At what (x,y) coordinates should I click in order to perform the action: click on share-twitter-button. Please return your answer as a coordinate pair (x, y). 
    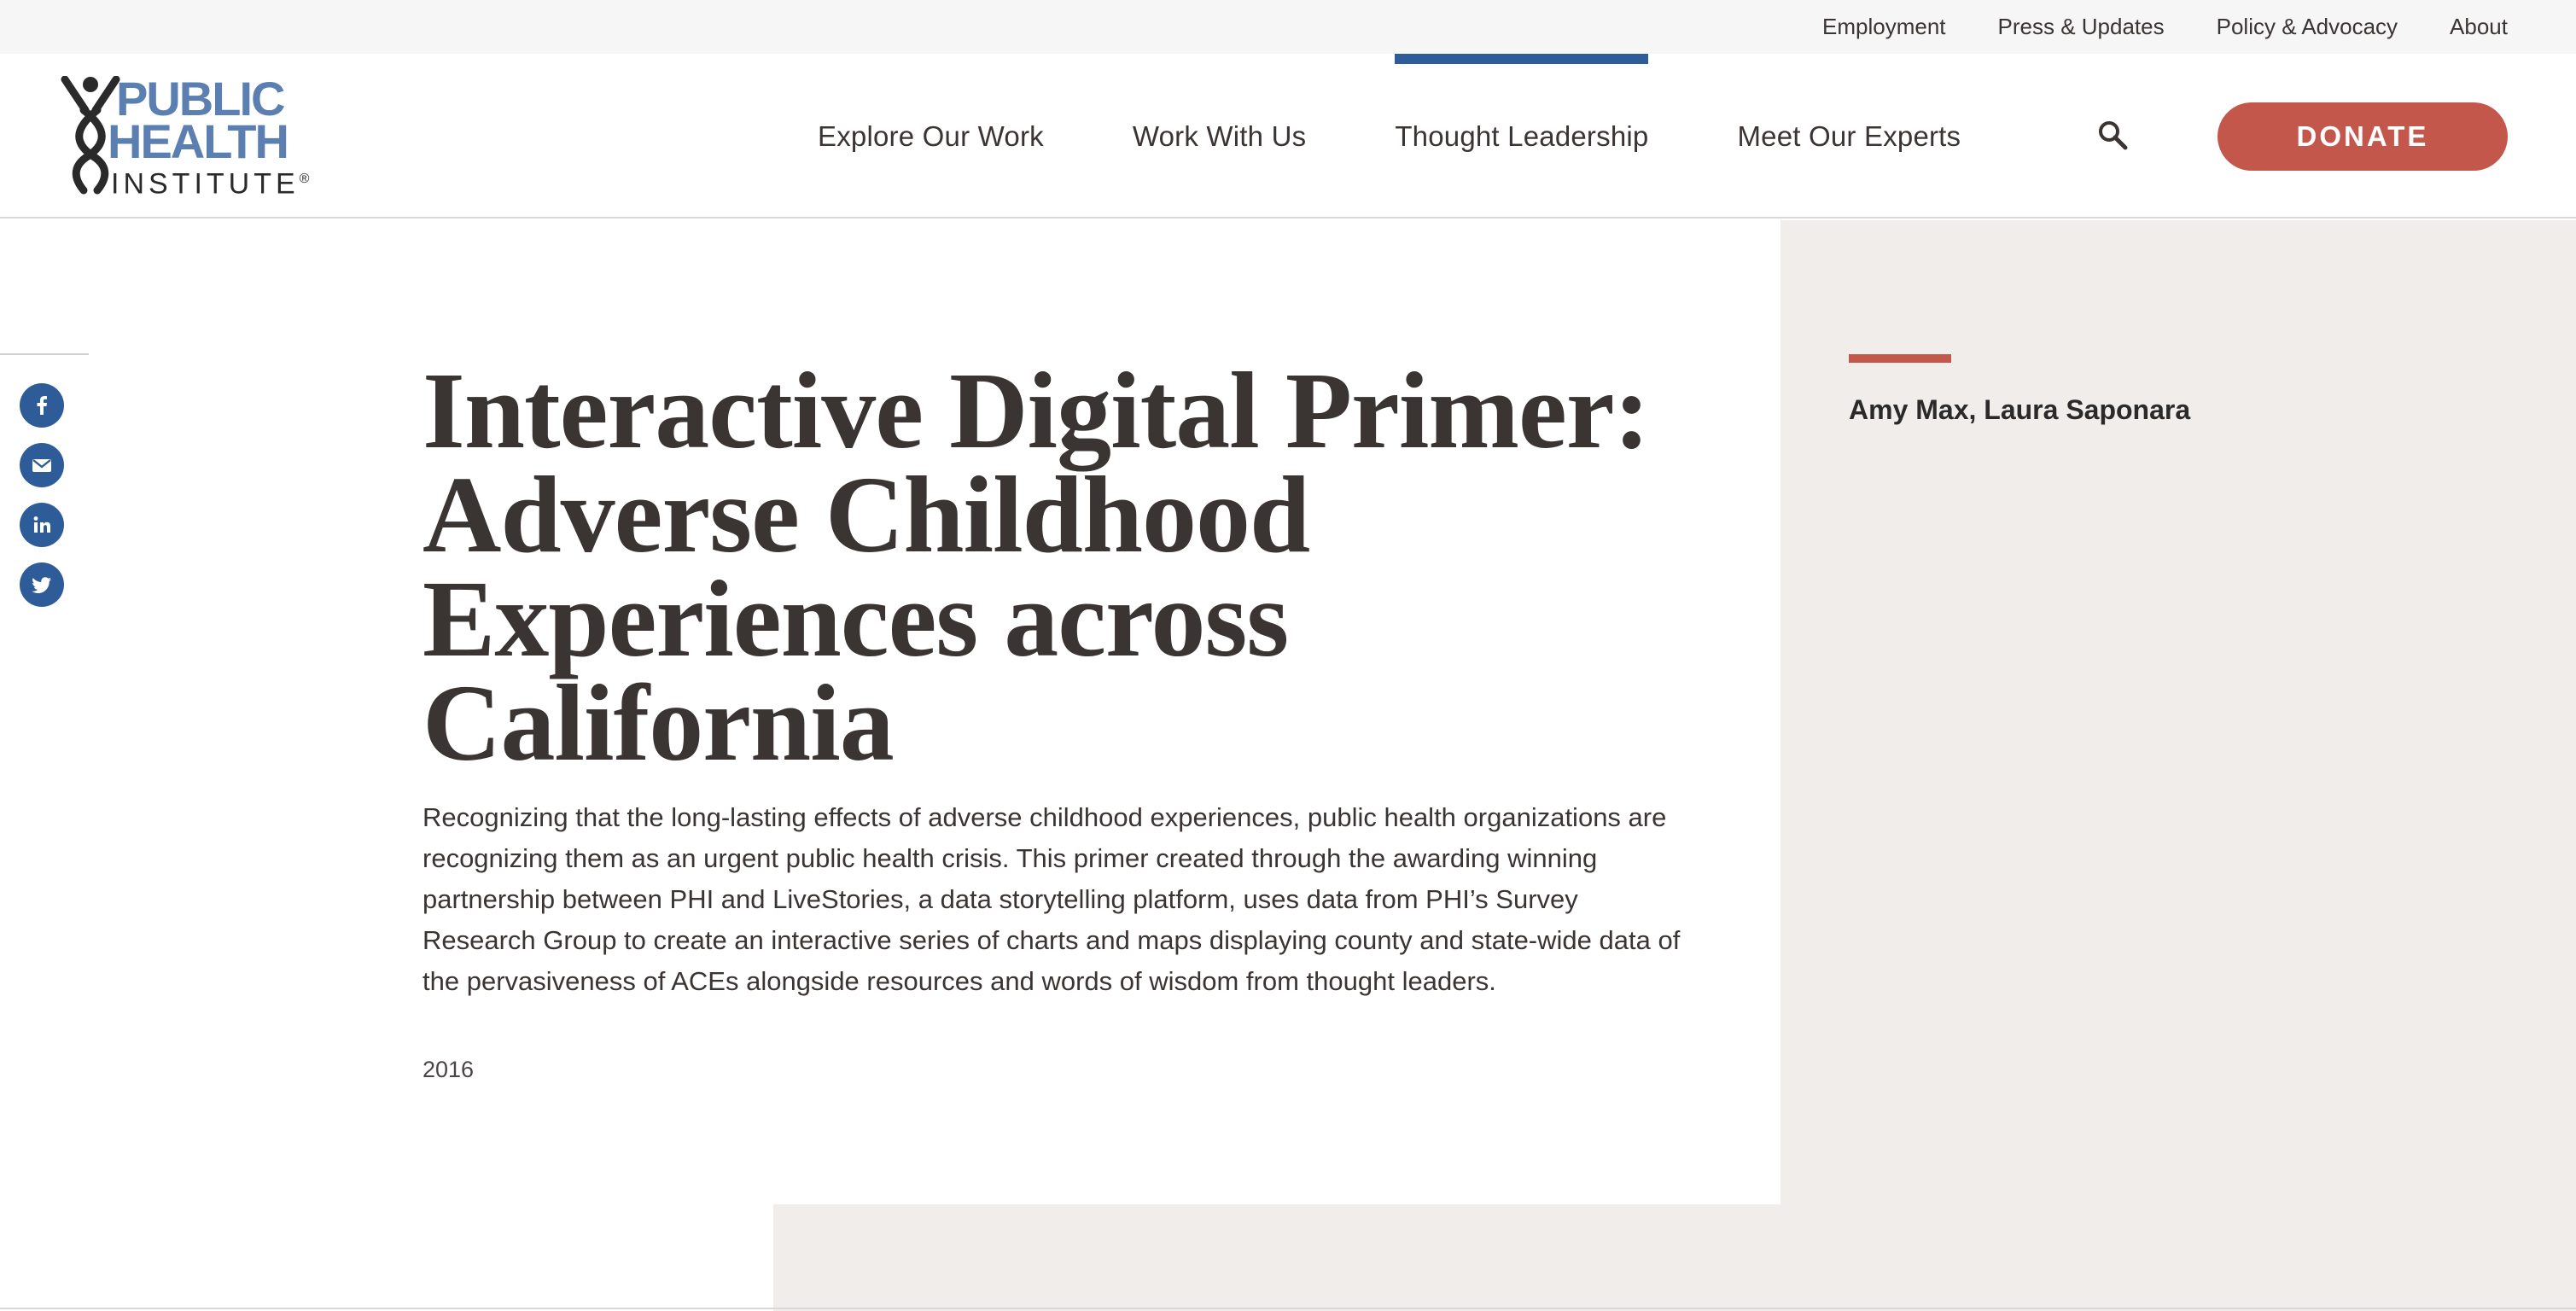
    Looking at the image, I should click on (42, 584).